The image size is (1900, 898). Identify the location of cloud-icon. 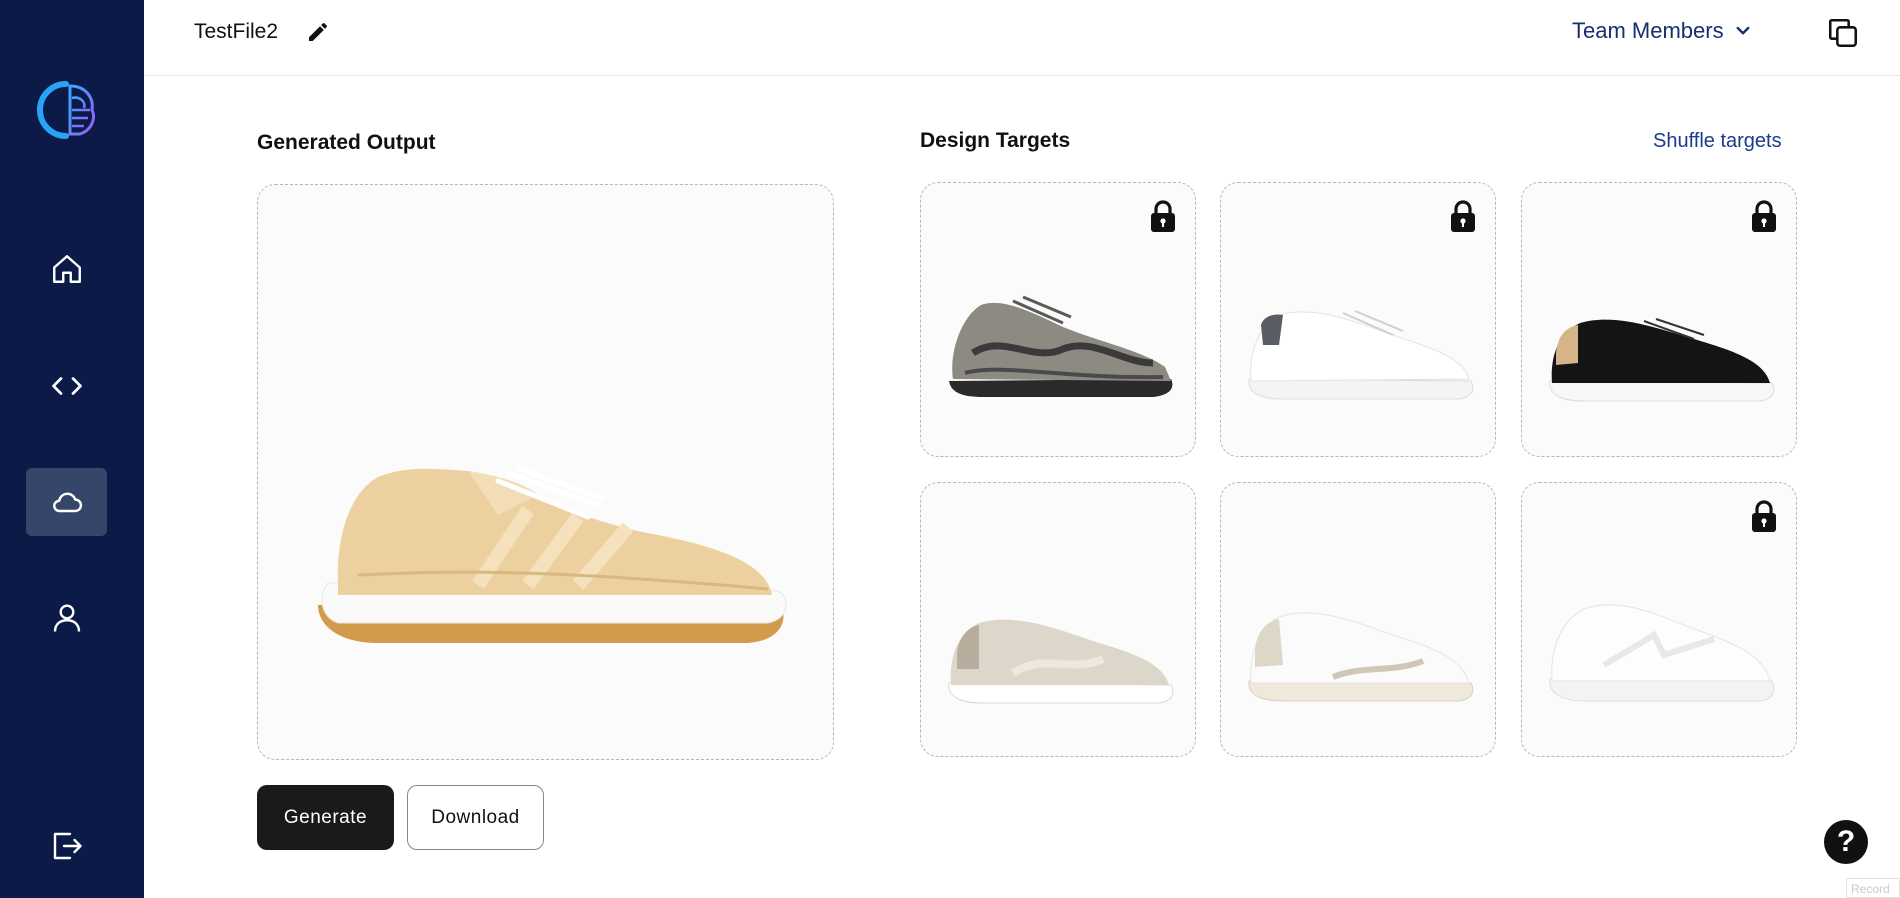
(67, 502).